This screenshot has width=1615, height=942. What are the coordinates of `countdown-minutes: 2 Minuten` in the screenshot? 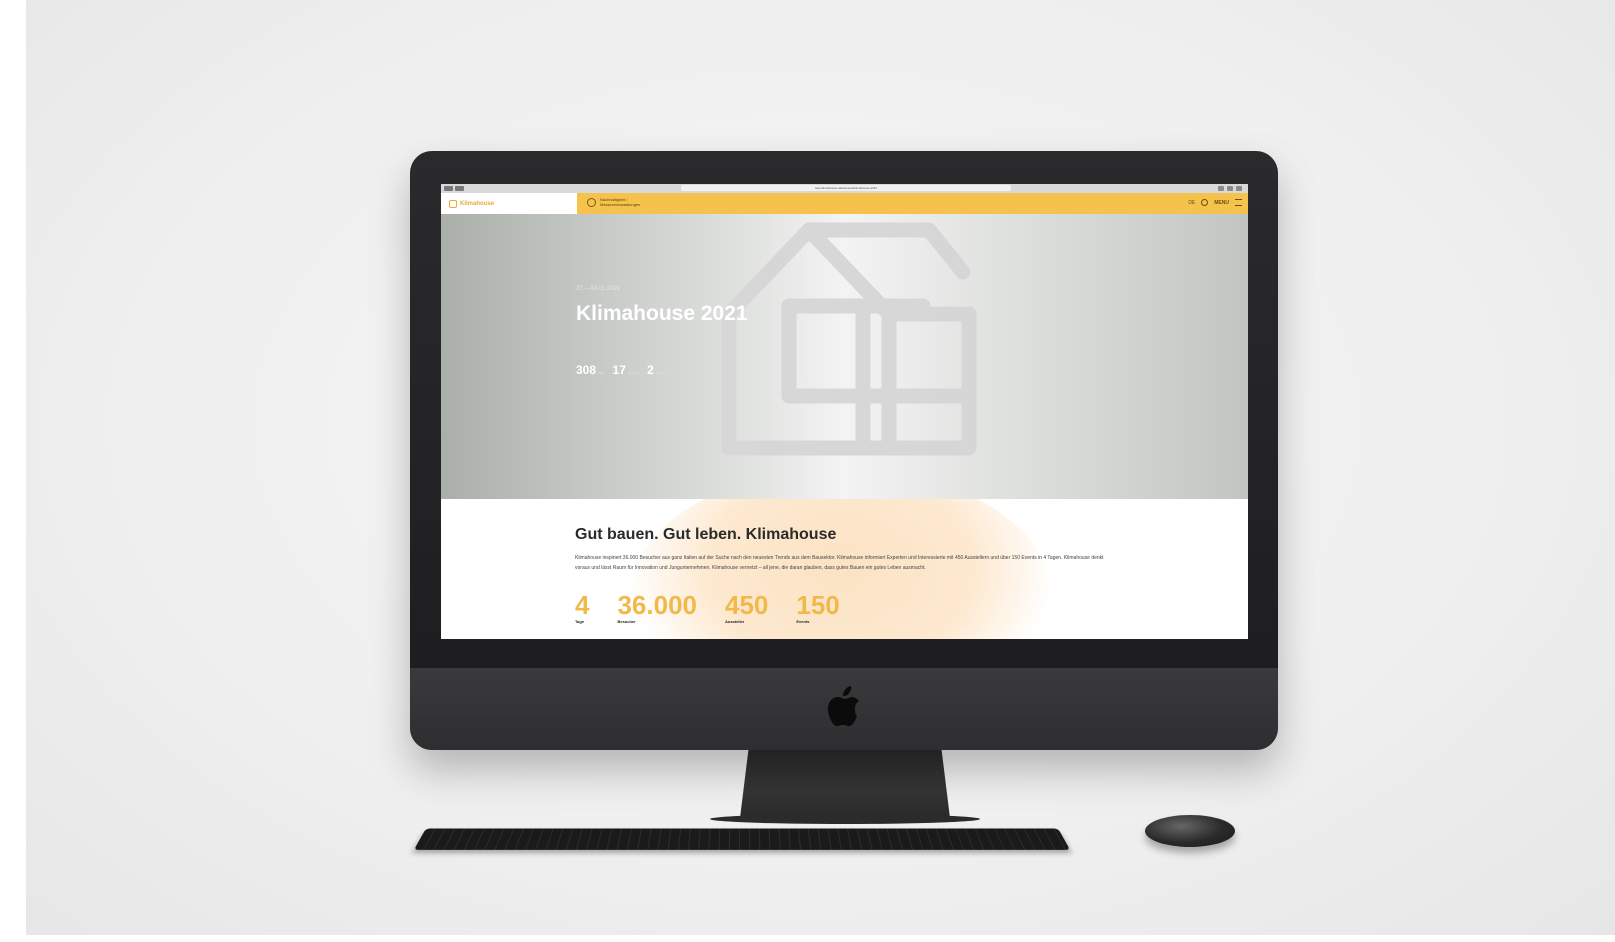 It's located at (657, 370).